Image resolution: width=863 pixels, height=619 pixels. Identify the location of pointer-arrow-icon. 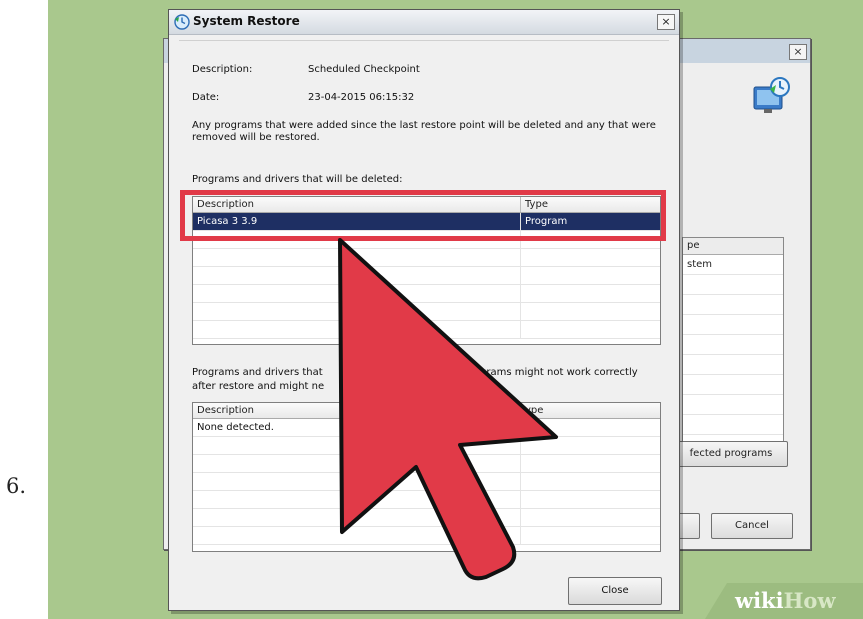
(448, 409).